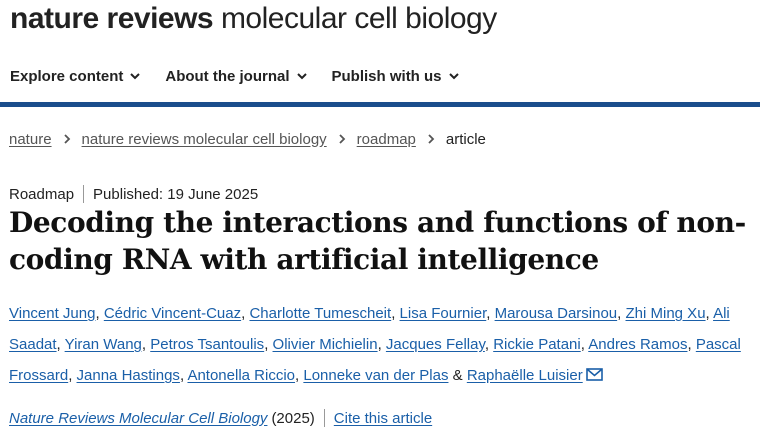  Describe the element at coordinates (386, 139) in the screenshot. I see `breadcrumb-roadmap: roadmap` at that location.